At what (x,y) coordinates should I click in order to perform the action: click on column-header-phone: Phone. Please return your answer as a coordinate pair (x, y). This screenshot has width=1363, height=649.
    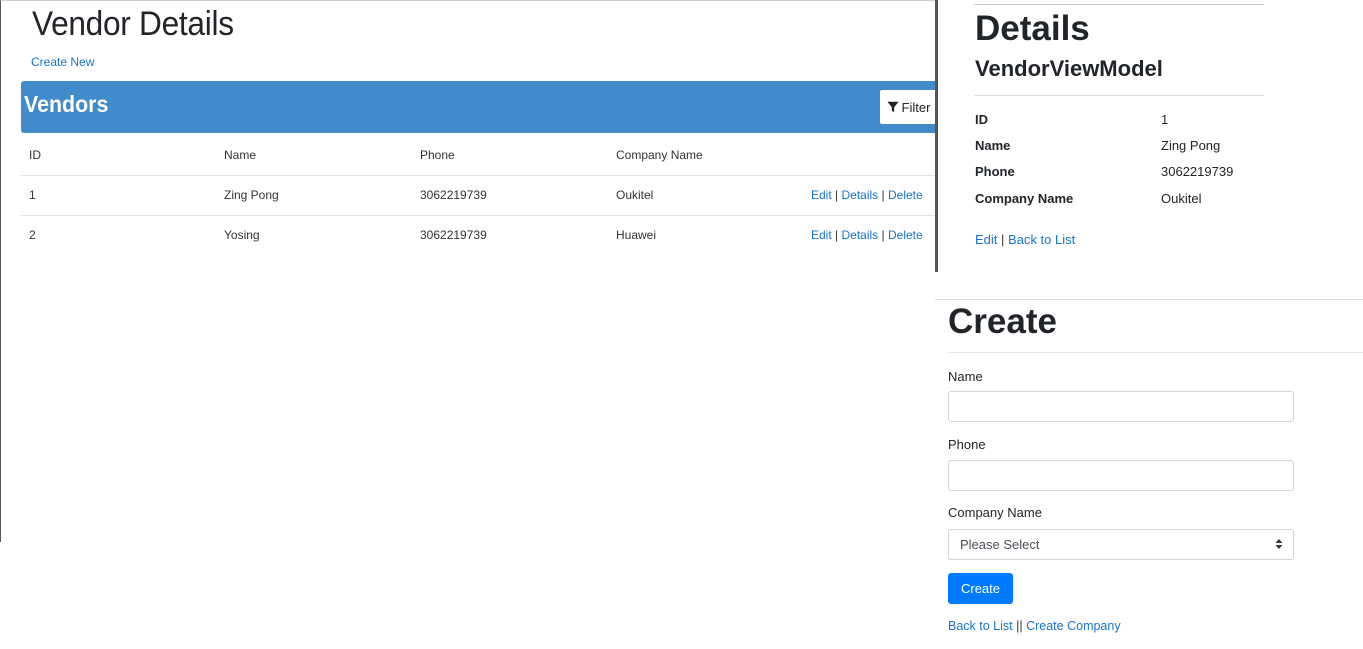
    Looking at the image, I should click on (437, 154).